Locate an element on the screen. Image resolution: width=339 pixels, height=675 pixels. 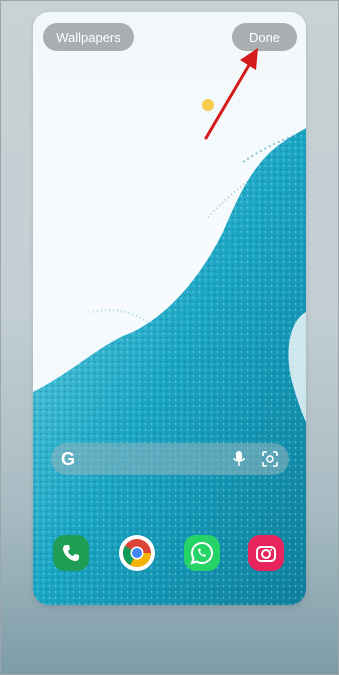
whatsapp-app-icon is located at coordinates (202, 553).